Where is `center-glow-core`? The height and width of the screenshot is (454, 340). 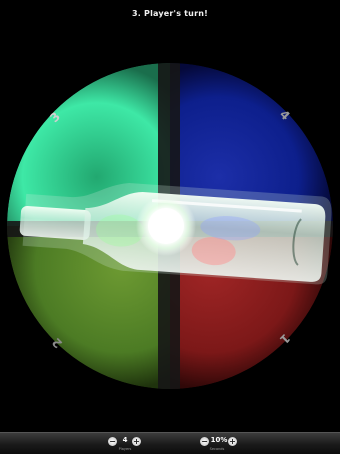 center-glow-core is located at coordinates (166, 226).